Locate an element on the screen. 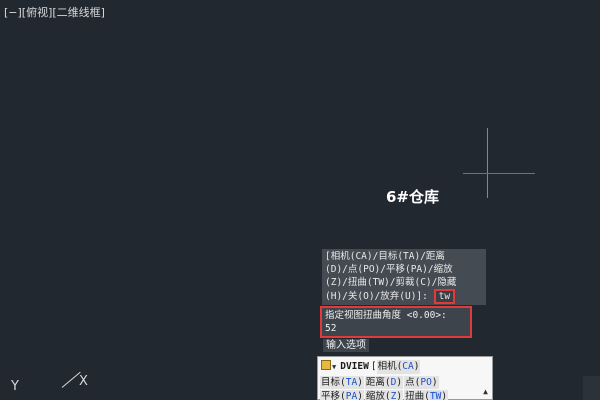  crosshair-horizontal-line is located at coordinates (499, 173).